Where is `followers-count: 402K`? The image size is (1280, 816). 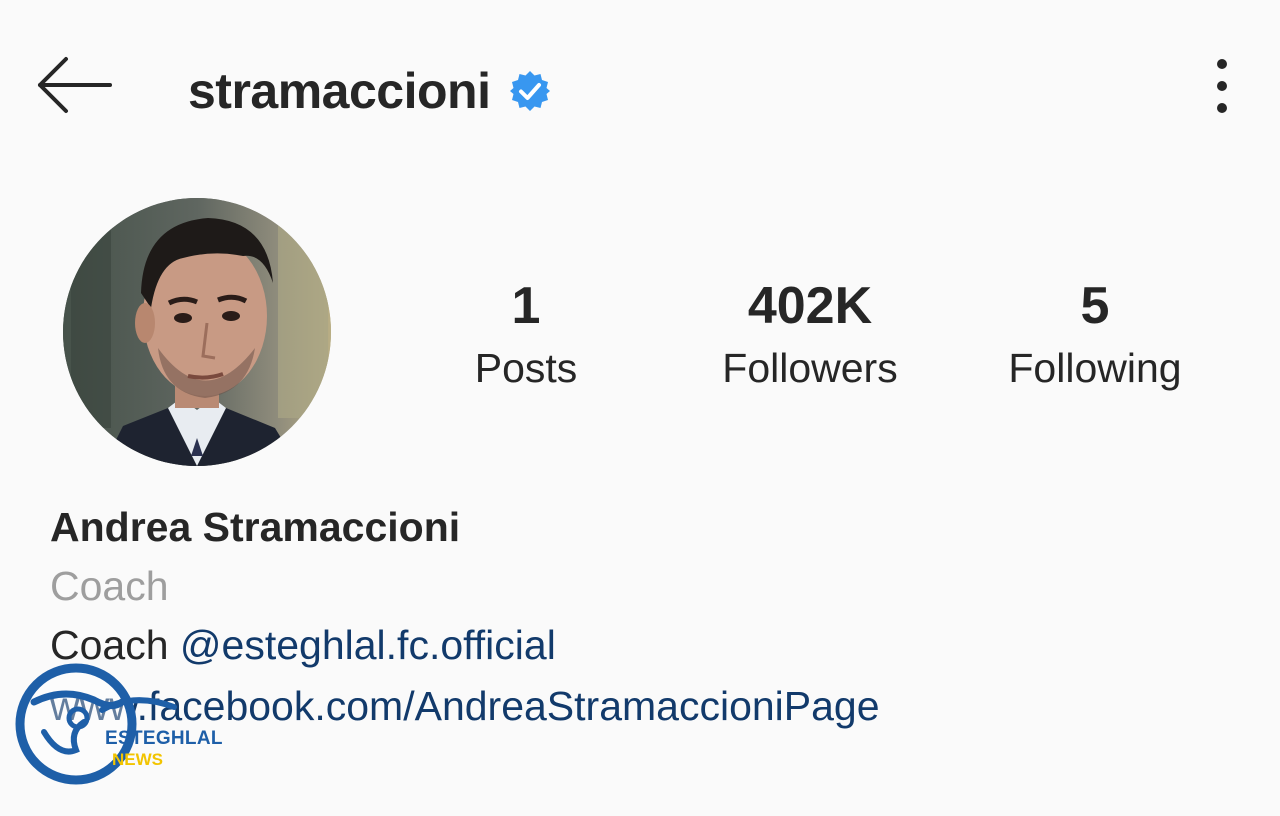 followers-count: 402K is located at coordinates (810, 306).